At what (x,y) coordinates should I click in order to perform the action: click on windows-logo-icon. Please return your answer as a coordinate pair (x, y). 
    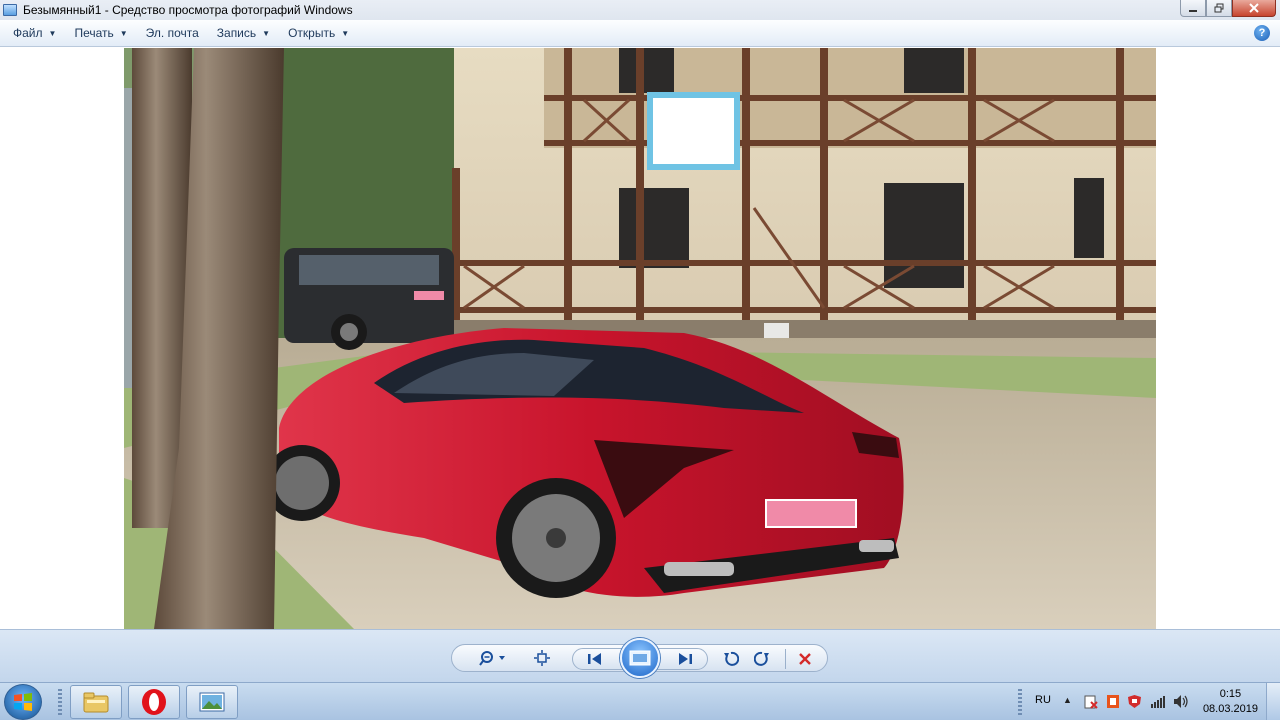
    Looking at the image, I should click on (23, 702).